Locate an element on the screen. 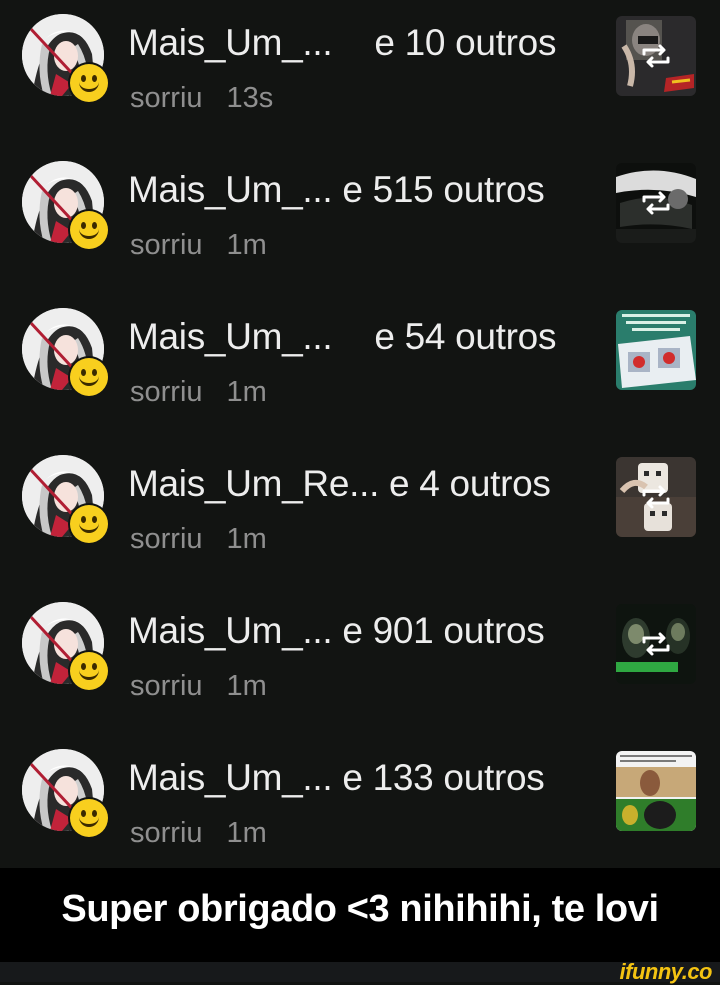 This screenshot has width=720, height=985. ifunny-watermark: ifunny.co is located at coordinates (666, 971).